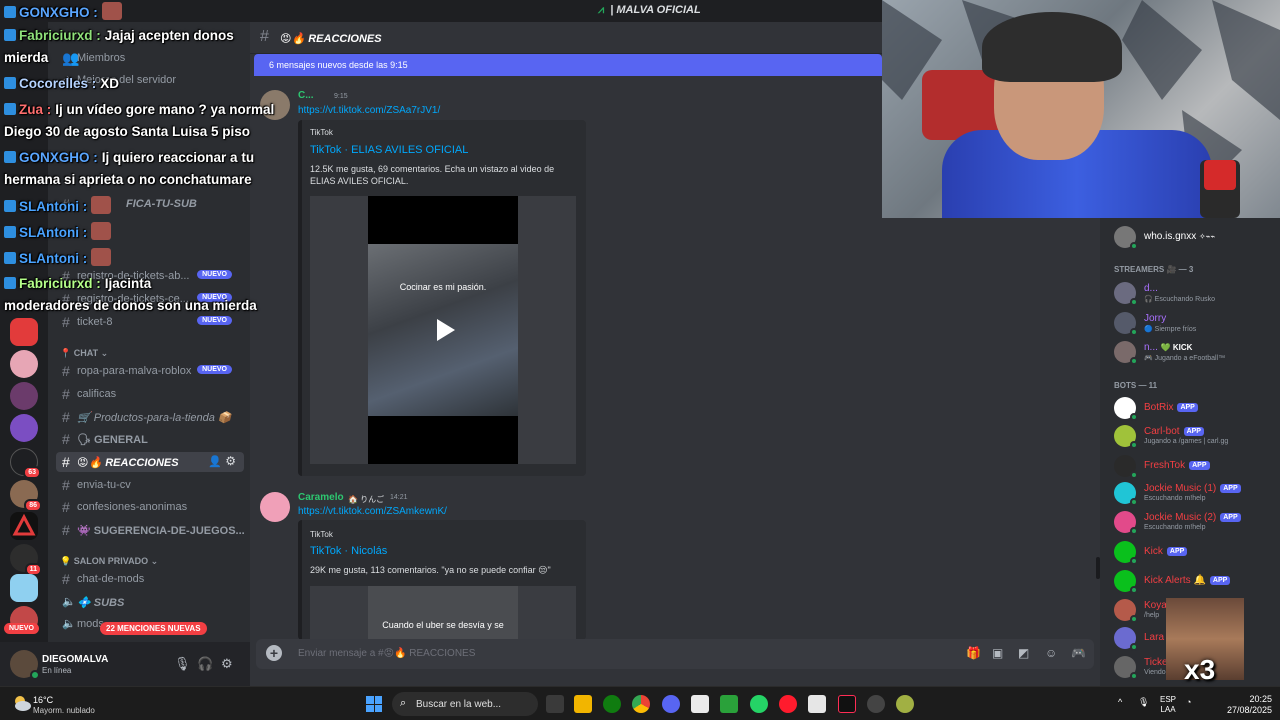 The image size is (1280, 720). I want to click on weather-temperature: 16°C, so click(43, 700).